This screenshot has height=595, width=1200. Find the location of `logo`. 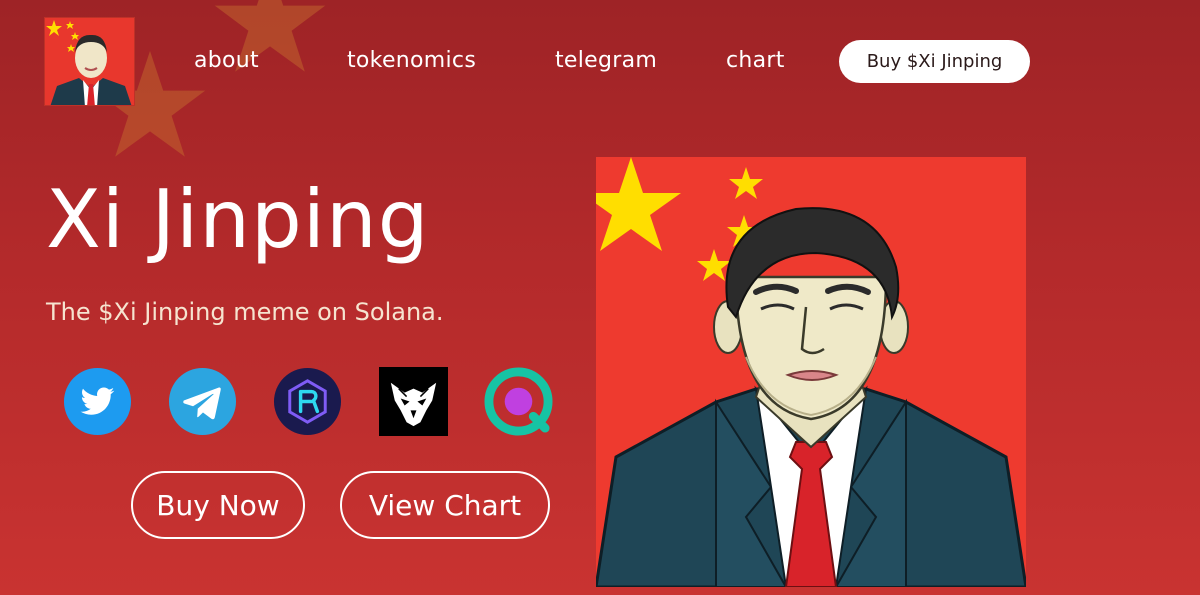

logo is located at coordinates (89, 61).